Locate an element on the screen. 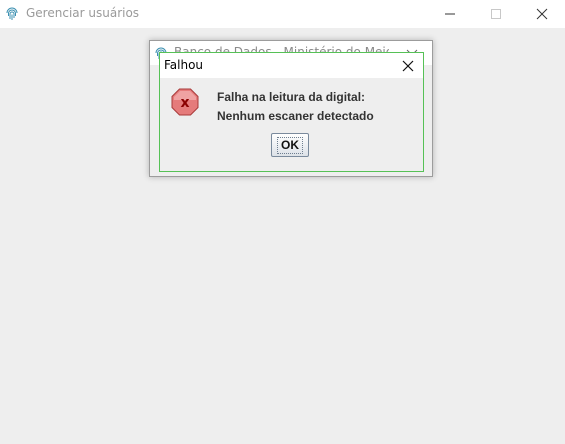 The width and height of the screenshot is (565, 444). error-message-line-1: Falha na leitura da digital: is located at coordinates (291, 97).